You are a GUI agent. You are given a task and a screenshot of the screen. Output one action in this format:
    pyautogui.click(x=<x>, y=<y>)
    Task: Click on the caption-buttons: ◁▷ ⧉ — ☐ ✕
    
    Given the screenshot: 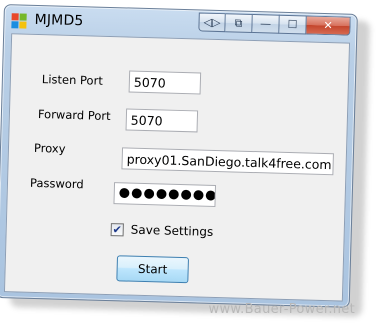 What is the action you would take?
    pyautogui.click(x=274, y=24)
    